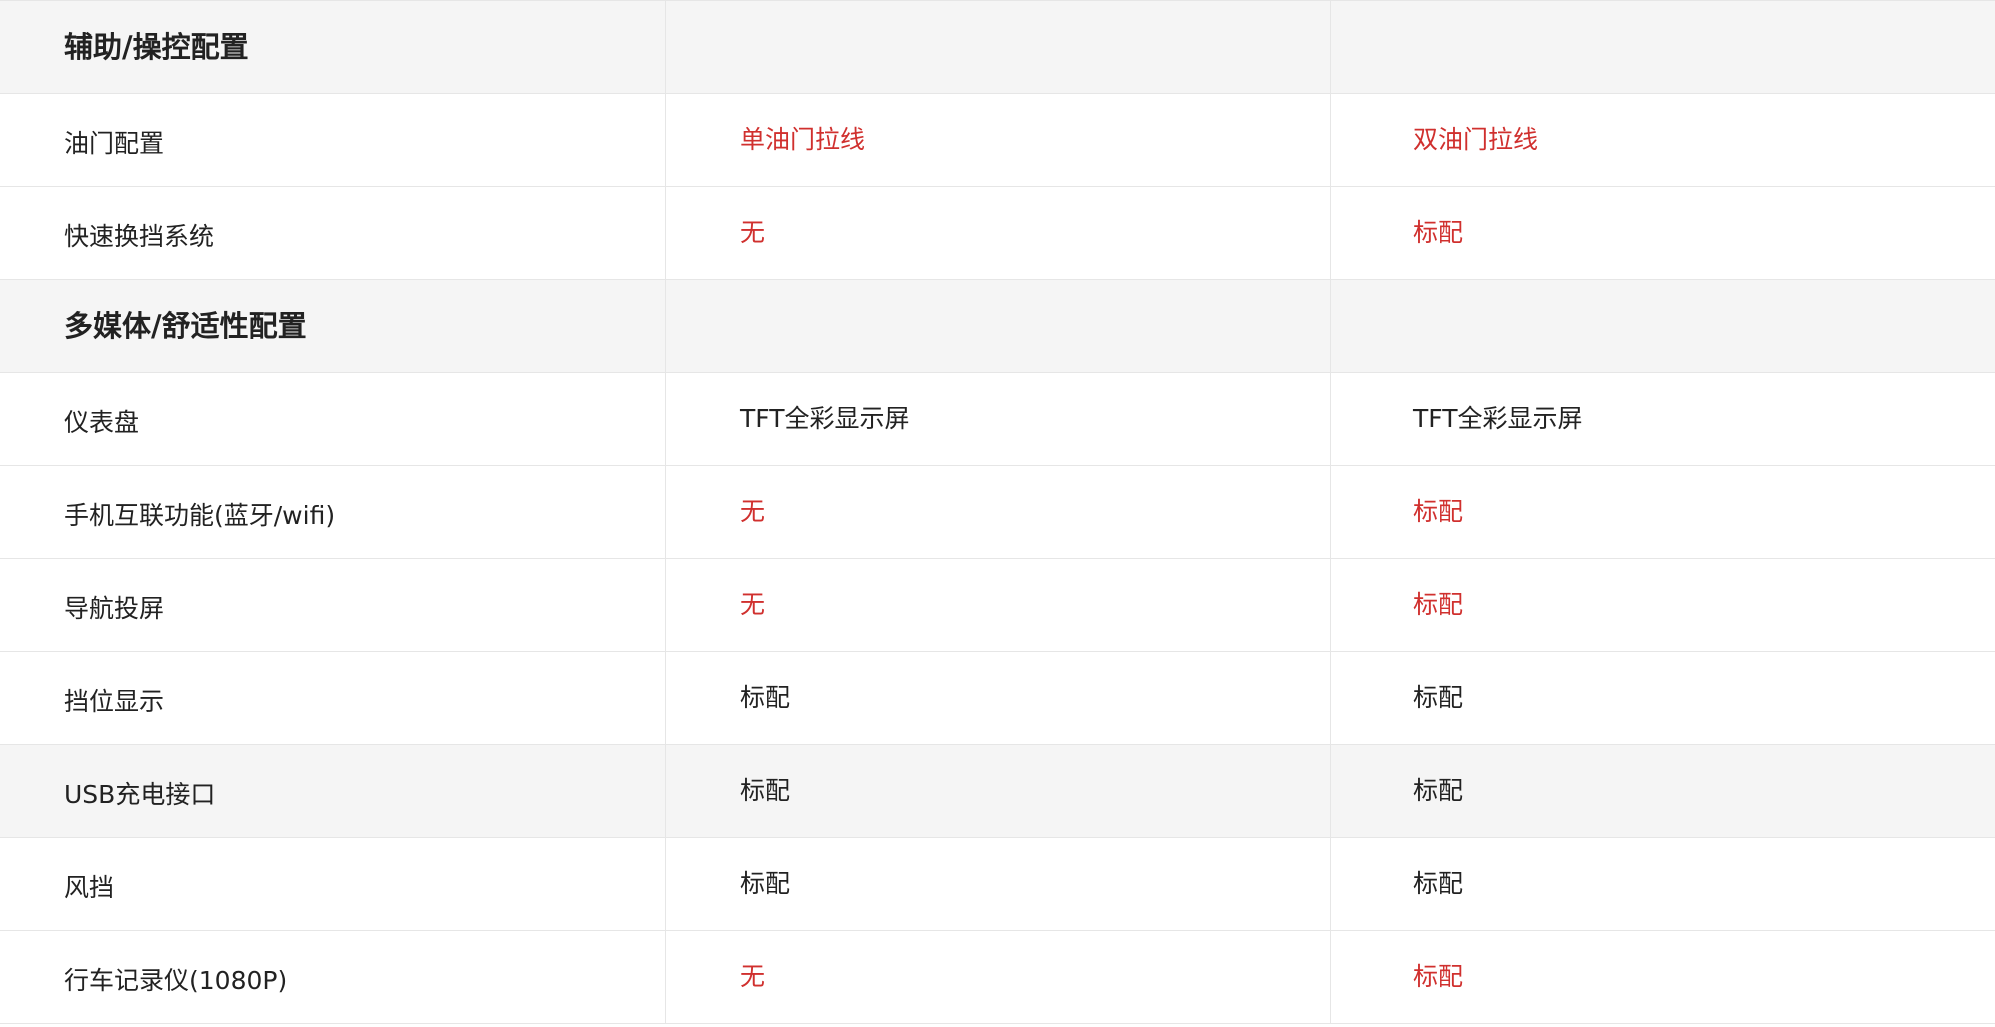 The width and height of the screenshot is (1995, 1027). What do you see at coordinates (333, 47) in the screenshot?
I see `section-title: 辅助/操控配置` at bounding box center [333, 47].